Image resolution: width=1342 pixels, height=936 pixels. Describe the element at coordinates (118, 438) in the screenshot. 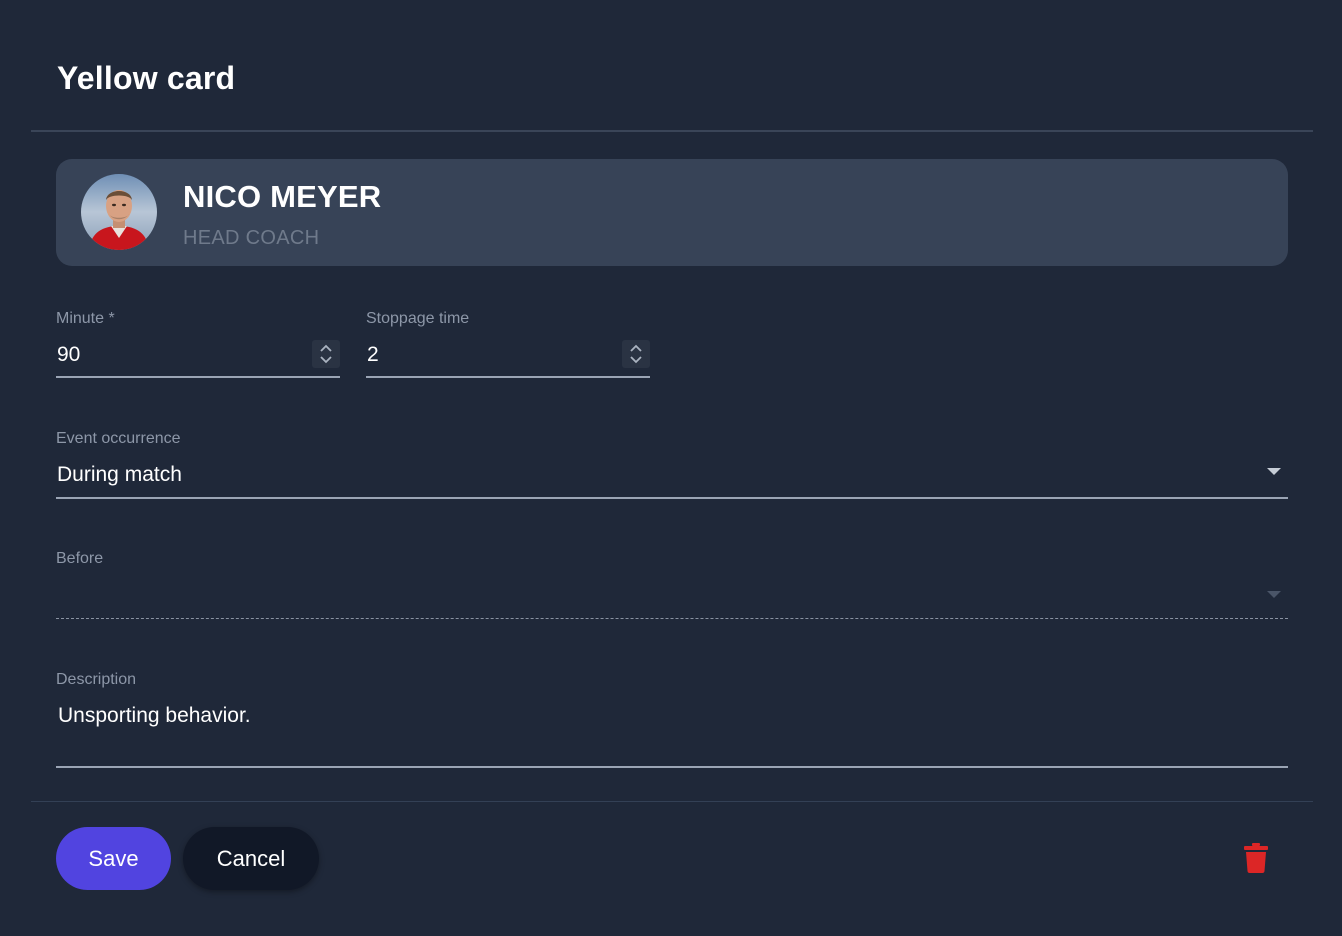

I see `occurrence-label: Event occurrence` at that location.